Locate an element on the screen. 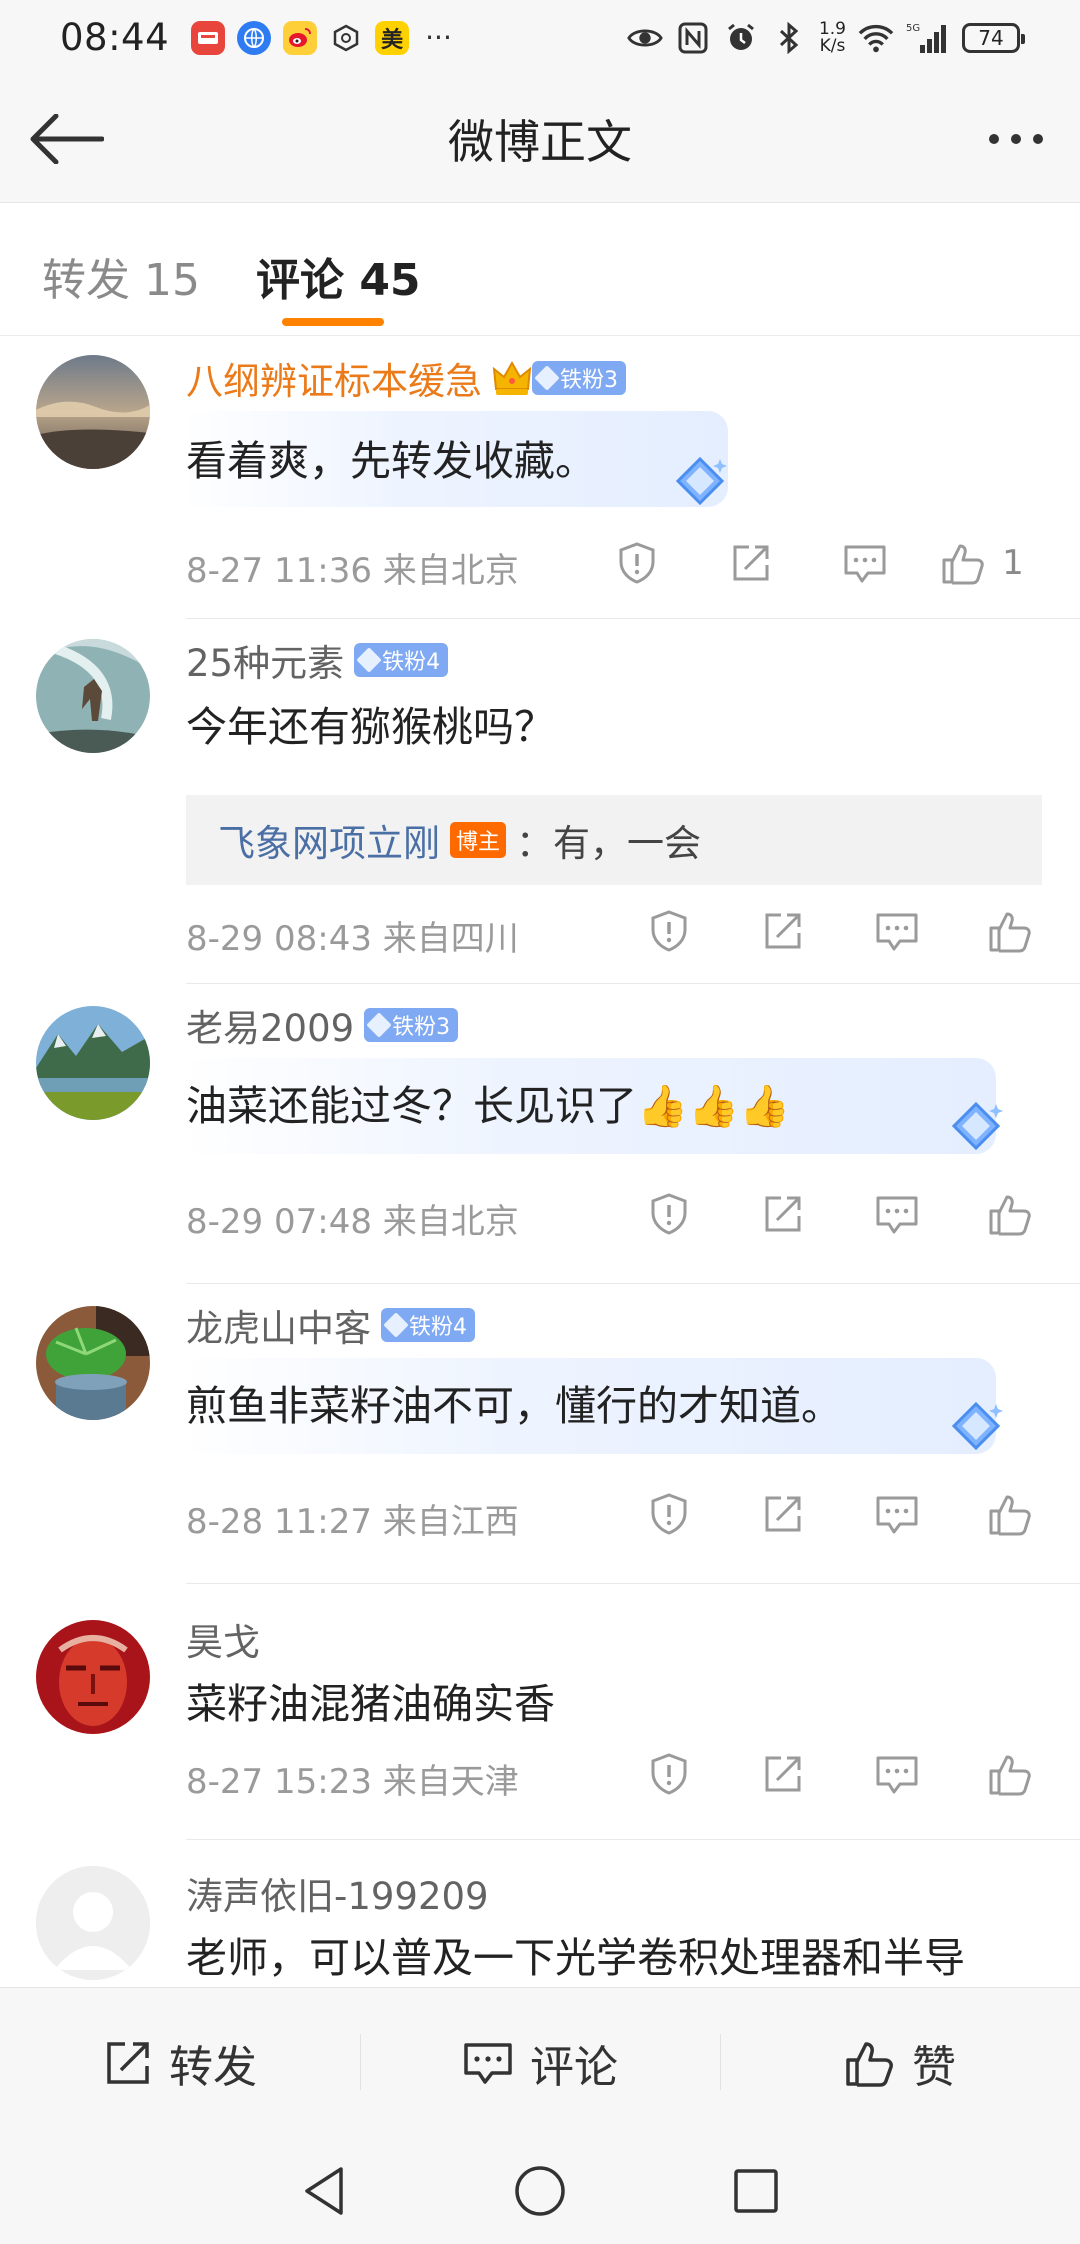 The width and height of the screenshot is (1080, 2244). repost-button: 转发 is located at coordinates (180, 2062).